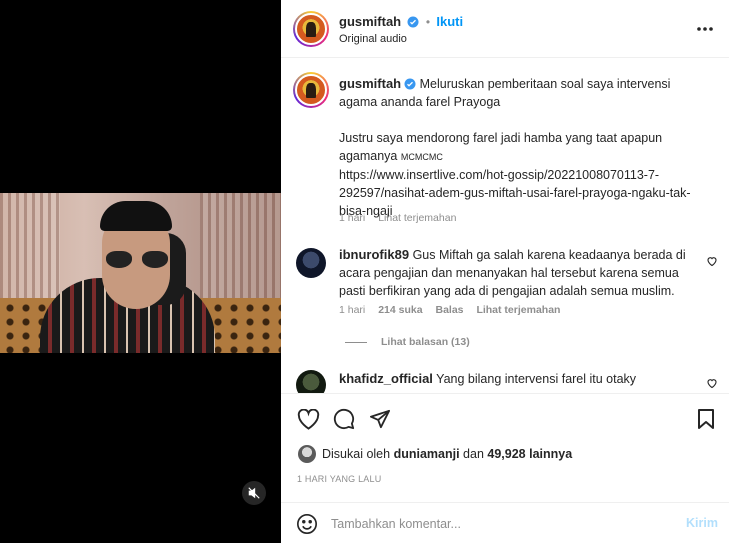 Image resolution: width=729 pixels, height=543 pixels. I want to click on comment-button, so click(344, 419).